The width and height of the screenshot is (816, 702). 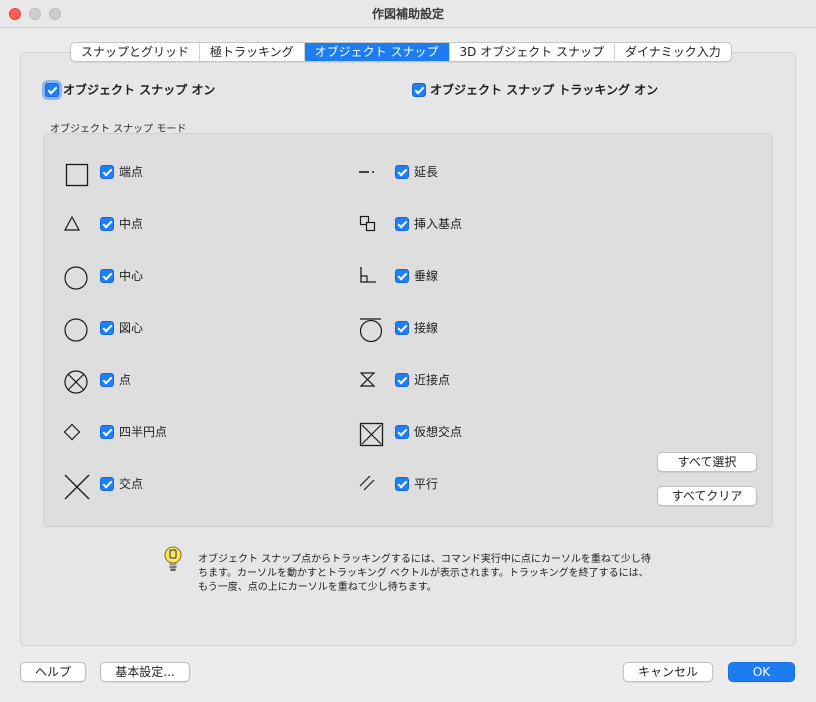 What do you see at coordinates (371, 330) in the screenshot?
I see `tangent-icon` at bounding box center [371, 330].